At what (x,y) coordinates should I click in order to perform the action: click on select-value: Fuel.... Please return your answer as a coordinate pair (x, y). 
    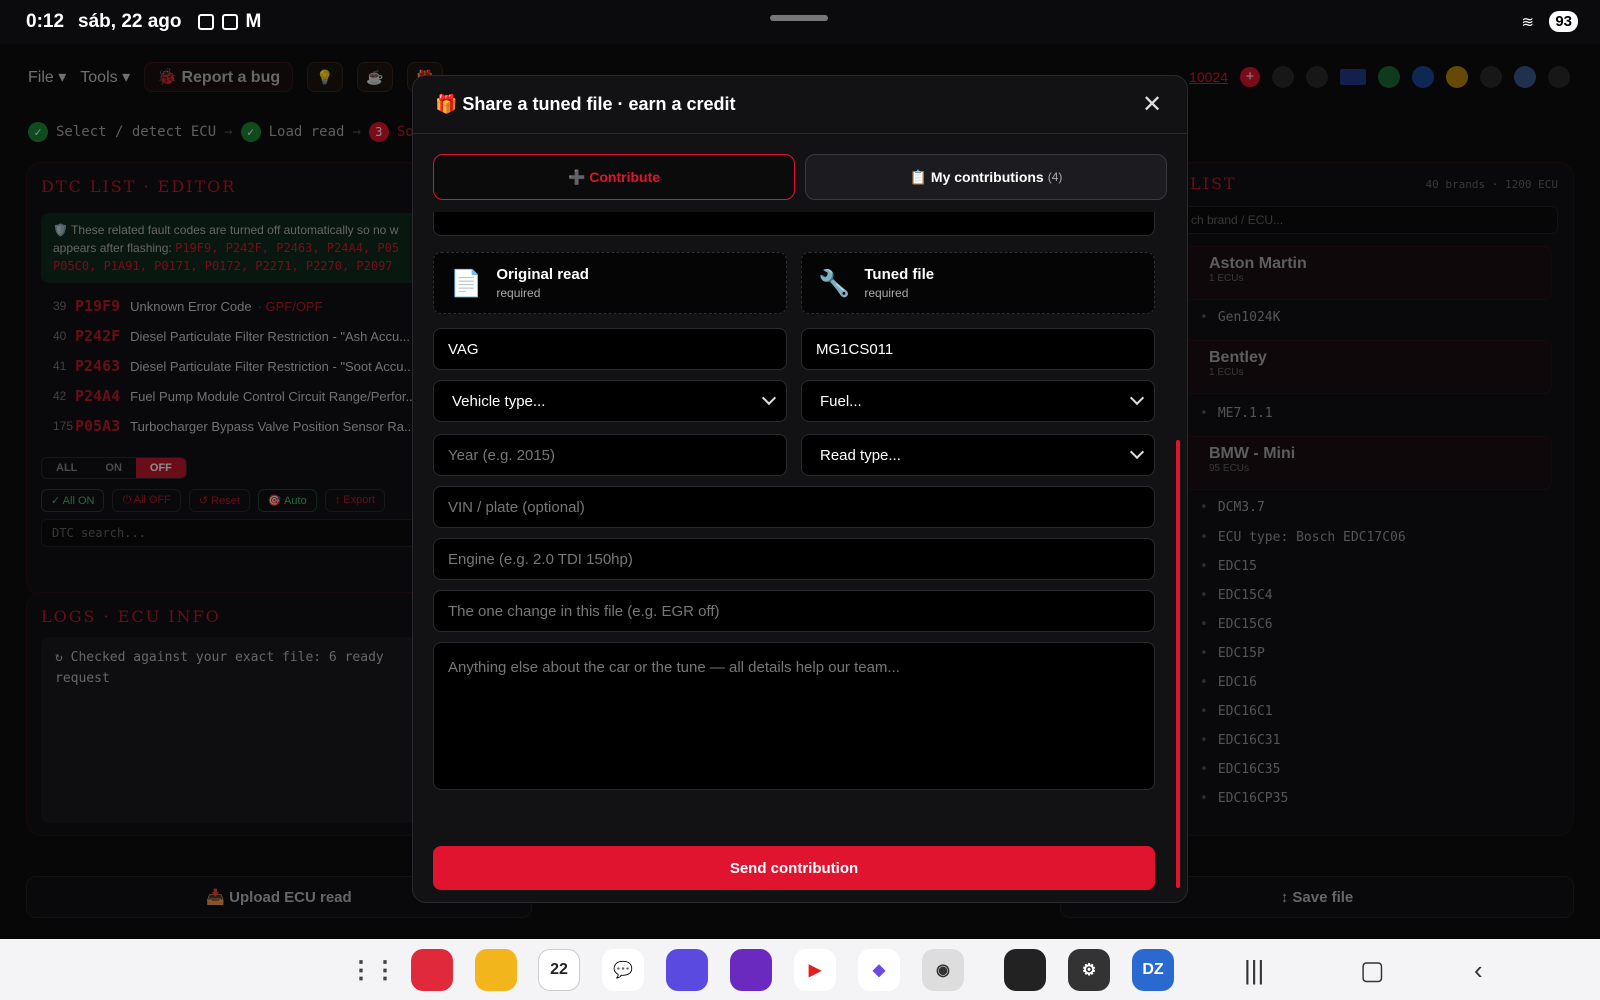
    Looking at the image, I should click on (841, 401).